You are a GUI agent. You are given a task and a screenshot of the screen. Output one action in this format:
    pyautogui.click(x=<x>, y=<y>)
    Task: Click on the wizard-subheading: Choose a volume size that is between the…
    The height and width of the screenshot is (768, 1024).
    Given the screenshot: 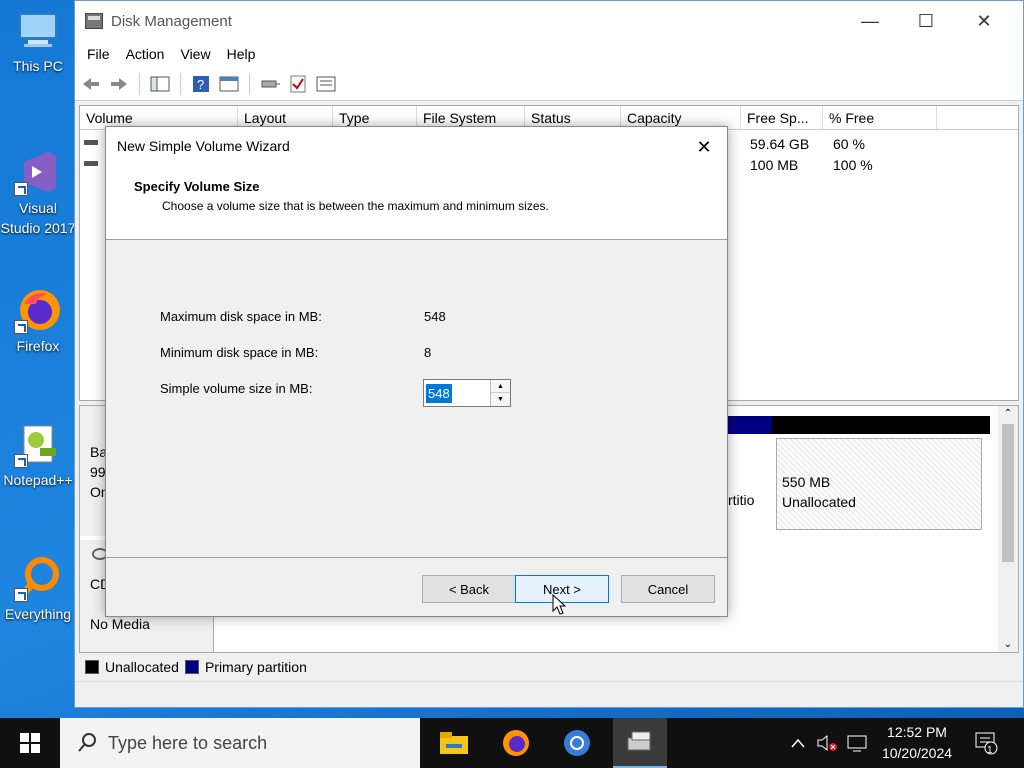 What is the action you would take?
    pyautogui.click(x=355, y=206)
    